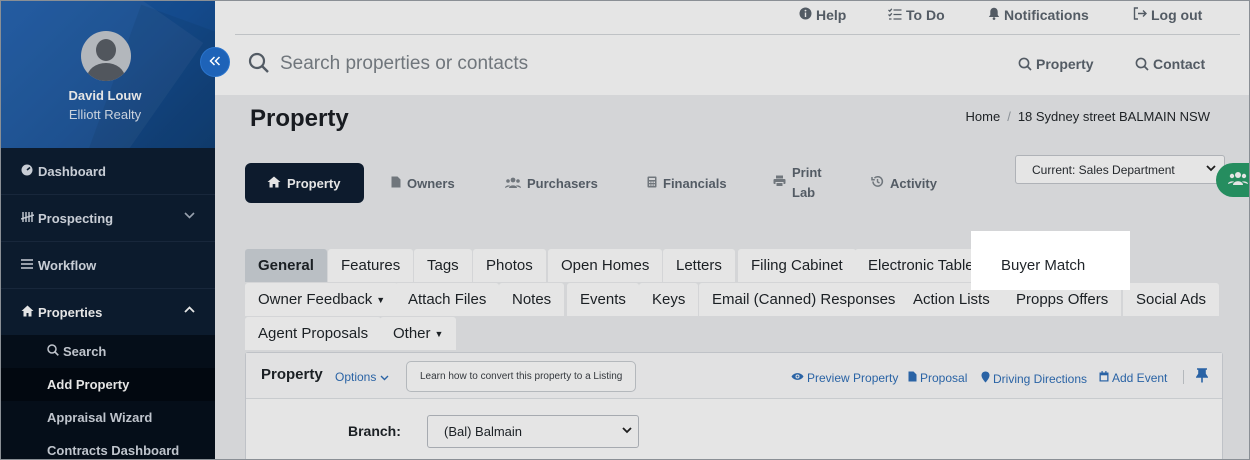 The width and height of the screenshot is (1250, 460). Describe the element at coordinates (105, 114) in the screenshot. I see `user-company: Elliott Realty` at that location.